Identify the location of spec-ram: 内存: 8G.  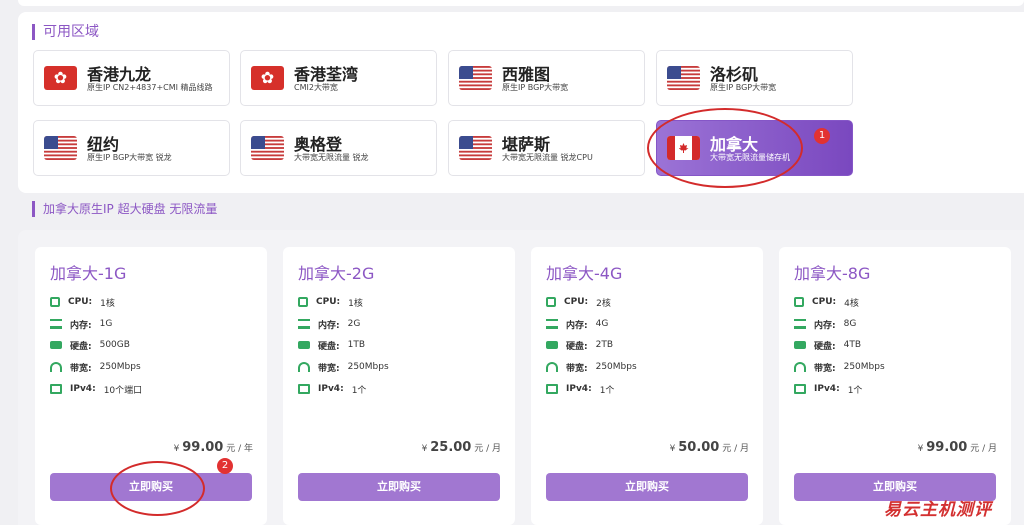
(825, 324).